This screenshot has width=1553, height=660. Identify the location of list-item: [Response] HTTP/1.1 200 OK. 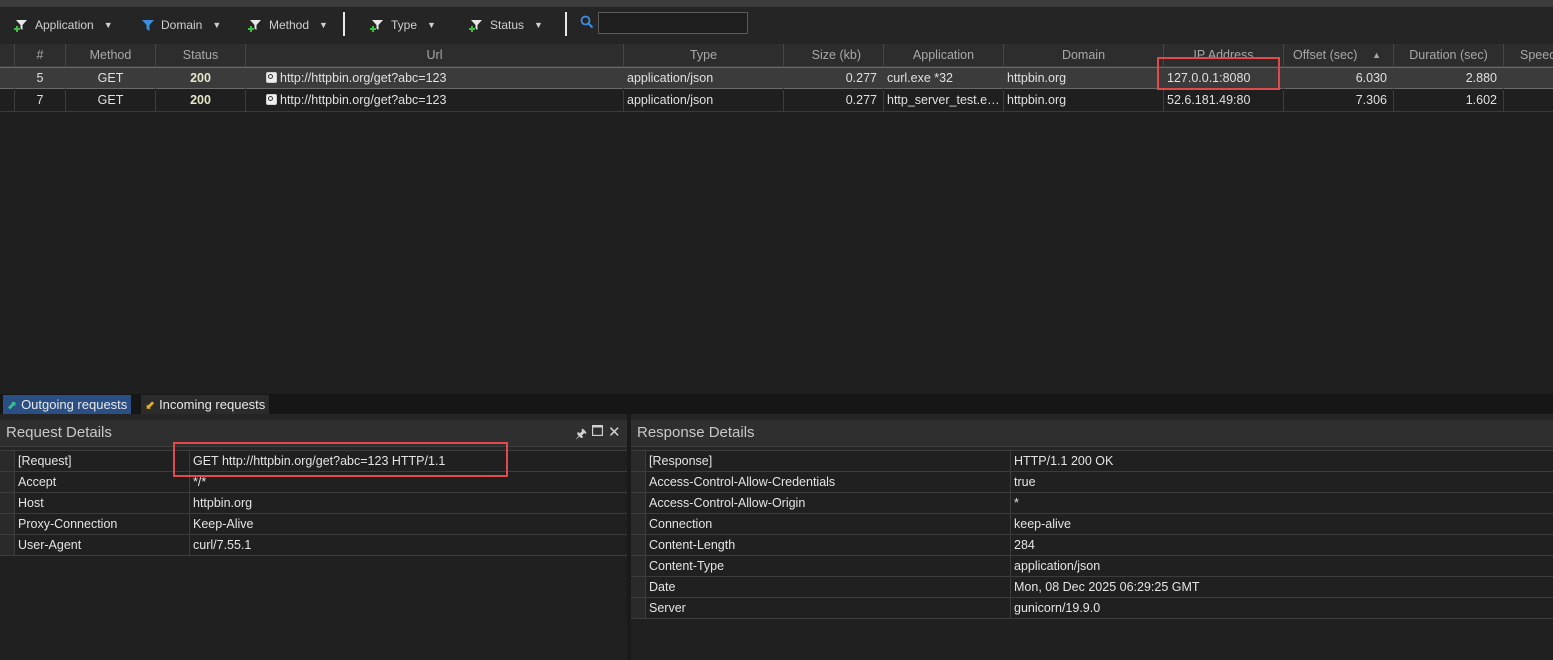
(1092, 461).